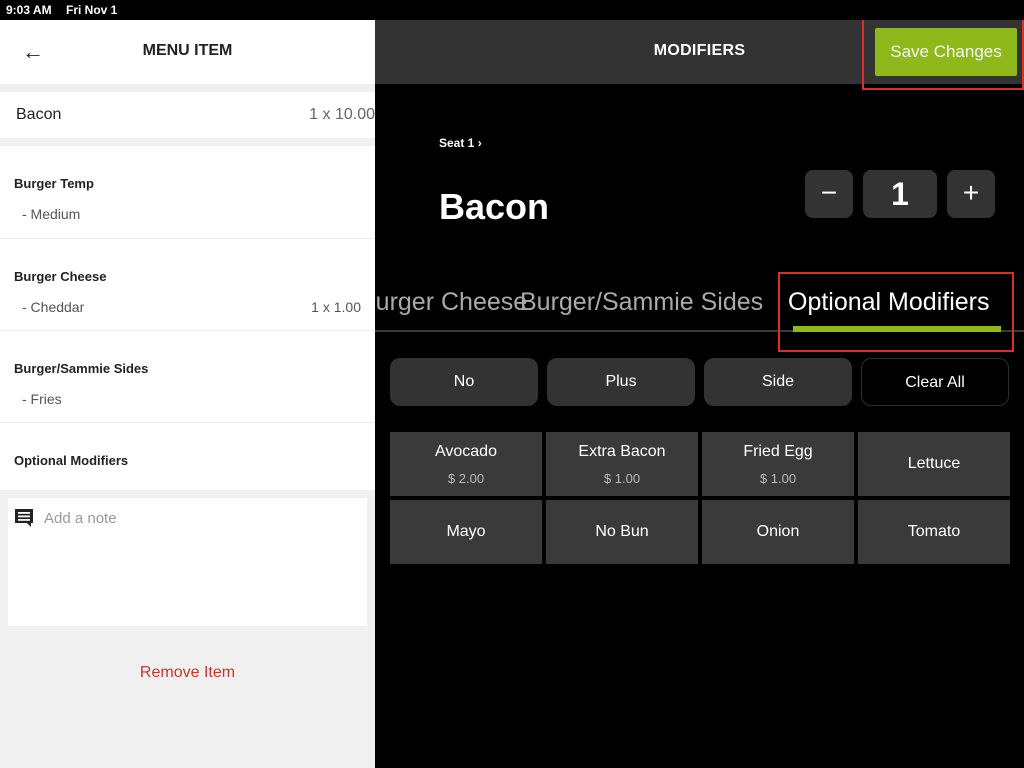 The height and width of the screenshot is (768, 1024). What do you see at coordinates (53, 307) in the screenshot?
I see `modifier-group-value: - Cheddar` at bounding box center [53, 307].